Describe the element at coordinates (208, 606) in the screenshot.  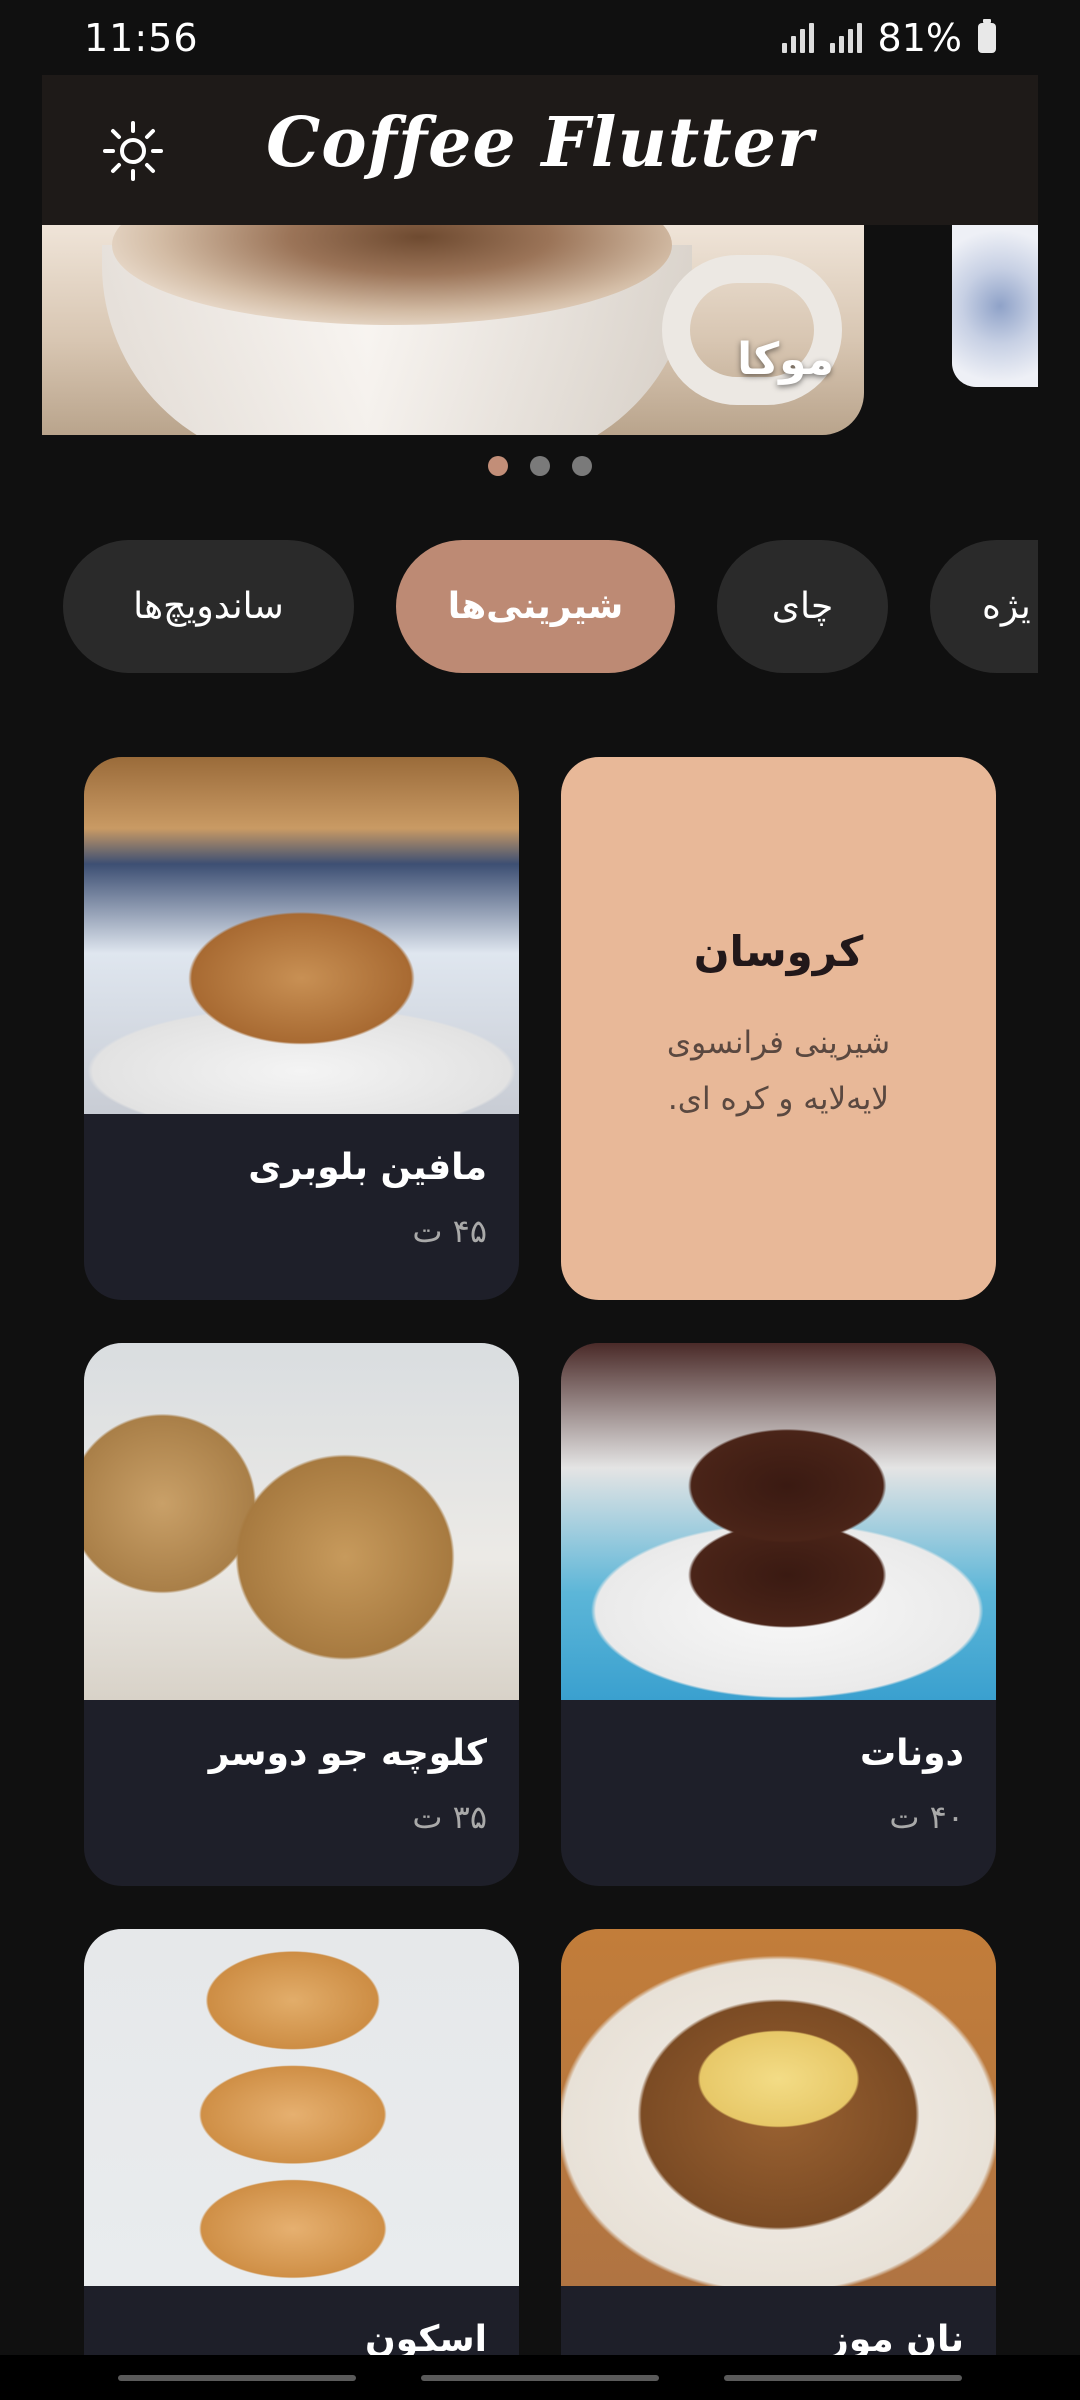
I see `category-chip-sandwiches: ساندویچ‌ها` at that location.